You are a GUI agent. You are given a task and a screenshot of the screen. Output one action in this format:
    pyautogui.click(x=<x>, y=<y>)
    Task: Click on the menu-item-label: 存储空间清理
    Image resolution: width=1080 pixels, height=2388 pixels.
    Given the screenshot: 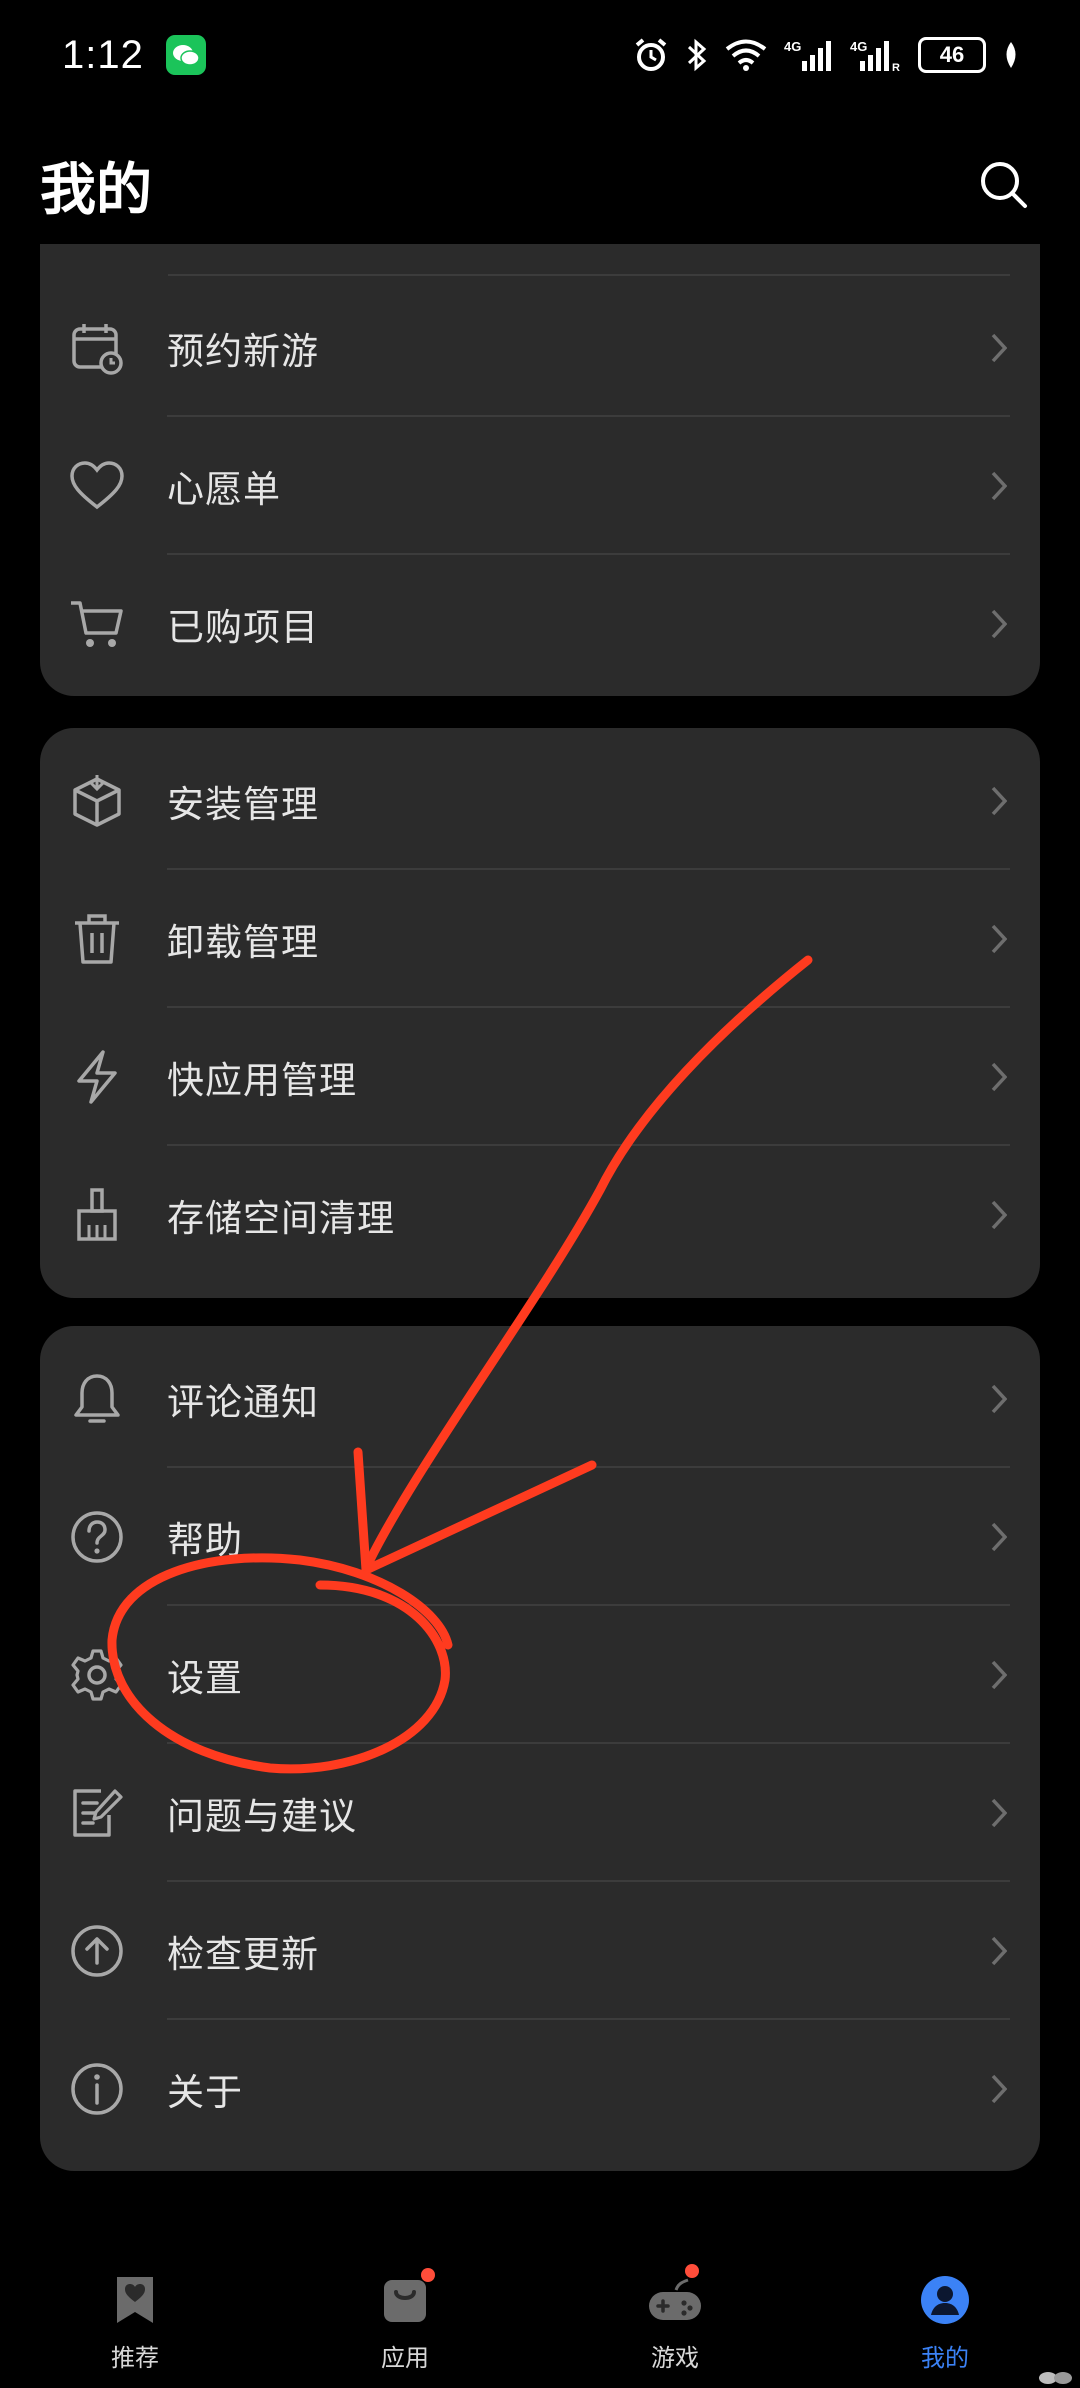 What is the action you would take?
    pyautogui.click(x=281, y=1218)
    